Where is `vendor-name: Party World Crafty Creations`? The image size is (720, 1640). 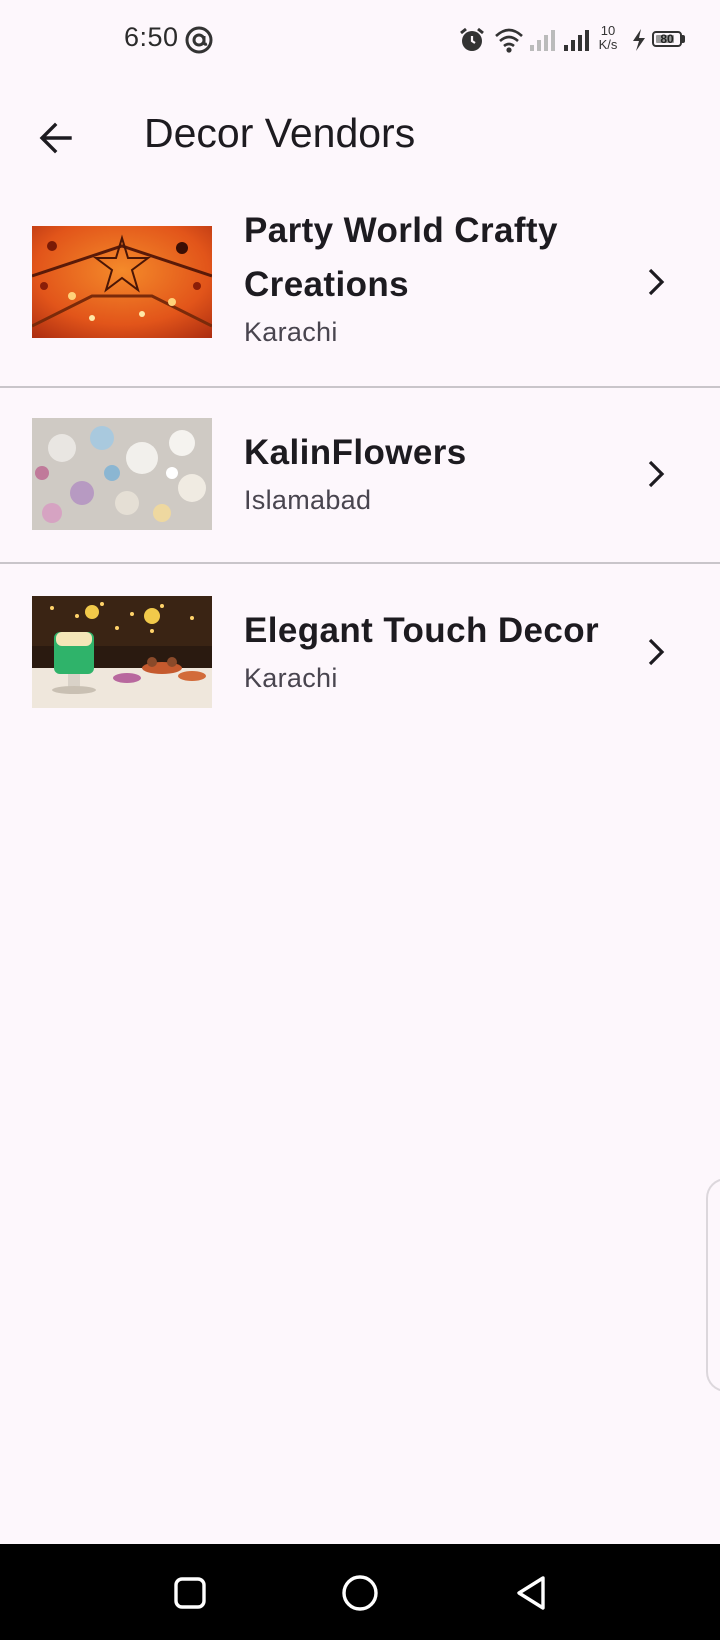 vendor-name: Party World Crafty Creations is located at coordinates (401, 257).